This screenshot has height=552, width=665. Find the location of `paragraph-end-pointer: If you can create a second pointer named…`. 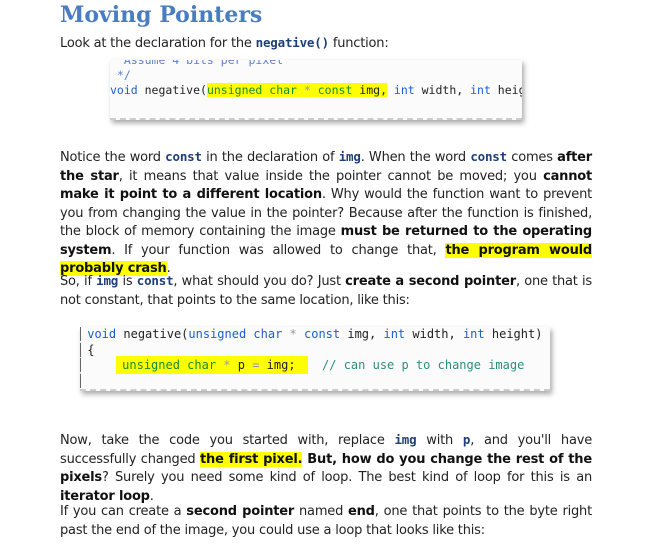

paragraph-end-pointer: If you can create a second pointer named… is located at coordinates (326, 521).